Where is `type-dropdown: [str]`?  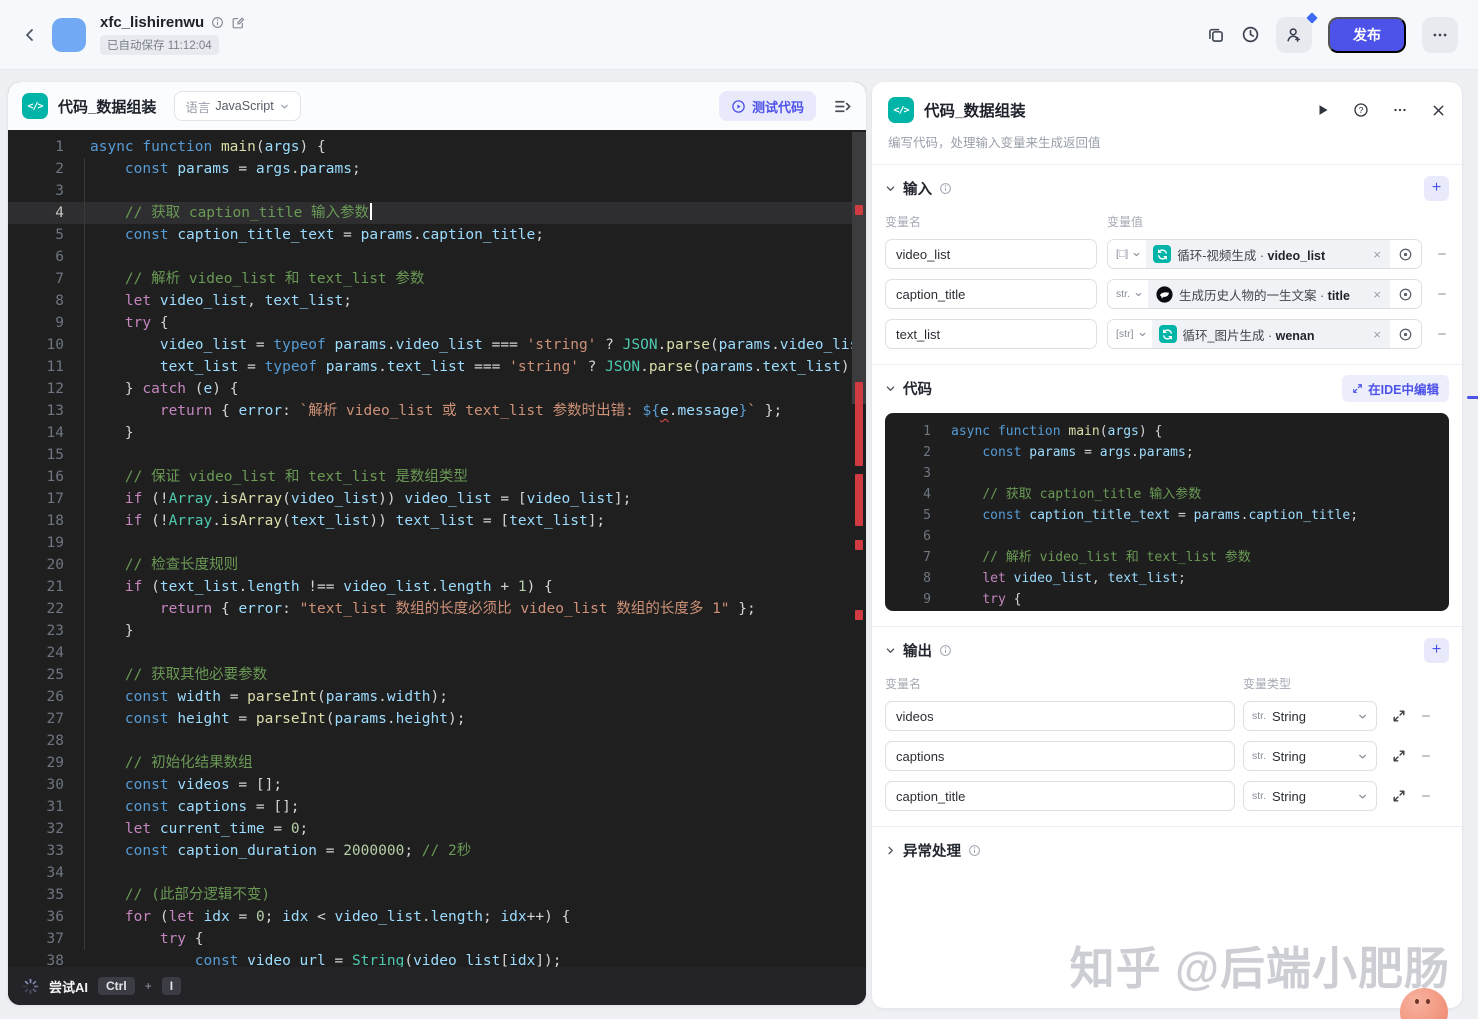
type-dropdown: [str] is located at coordinates (1130, 334).